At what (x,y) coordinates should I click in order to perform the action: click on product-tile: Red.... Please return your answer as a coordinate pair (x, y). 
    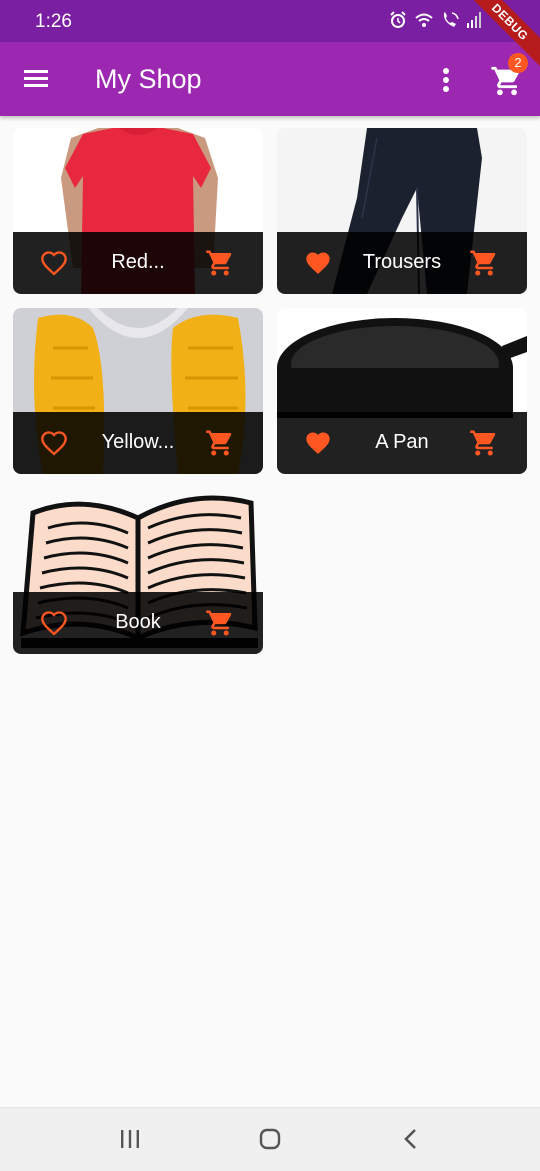
    Looking at the image, I should click on (138, 211).